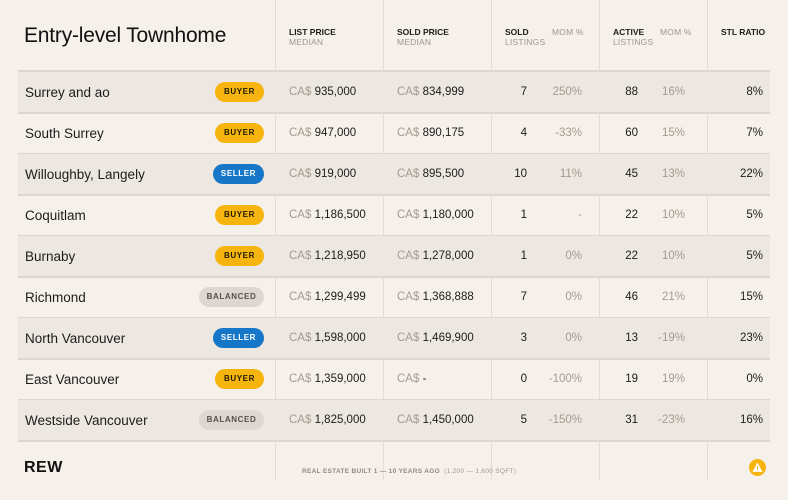 Image resolution: width=788 pixels, height=500 pixels. I want to click on sold-price: CA$ 895,500, so click(430, 174).